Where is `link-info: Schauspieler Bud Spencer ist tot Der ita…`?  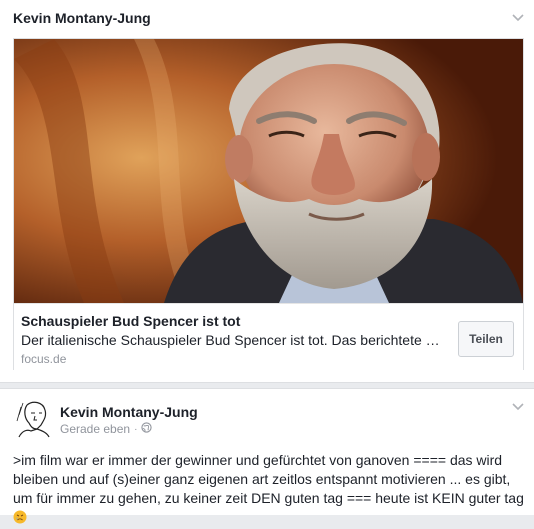 link-info: Schauspieler Bud Spencer ist tot Der ita… is located at coordinates (268, 336).